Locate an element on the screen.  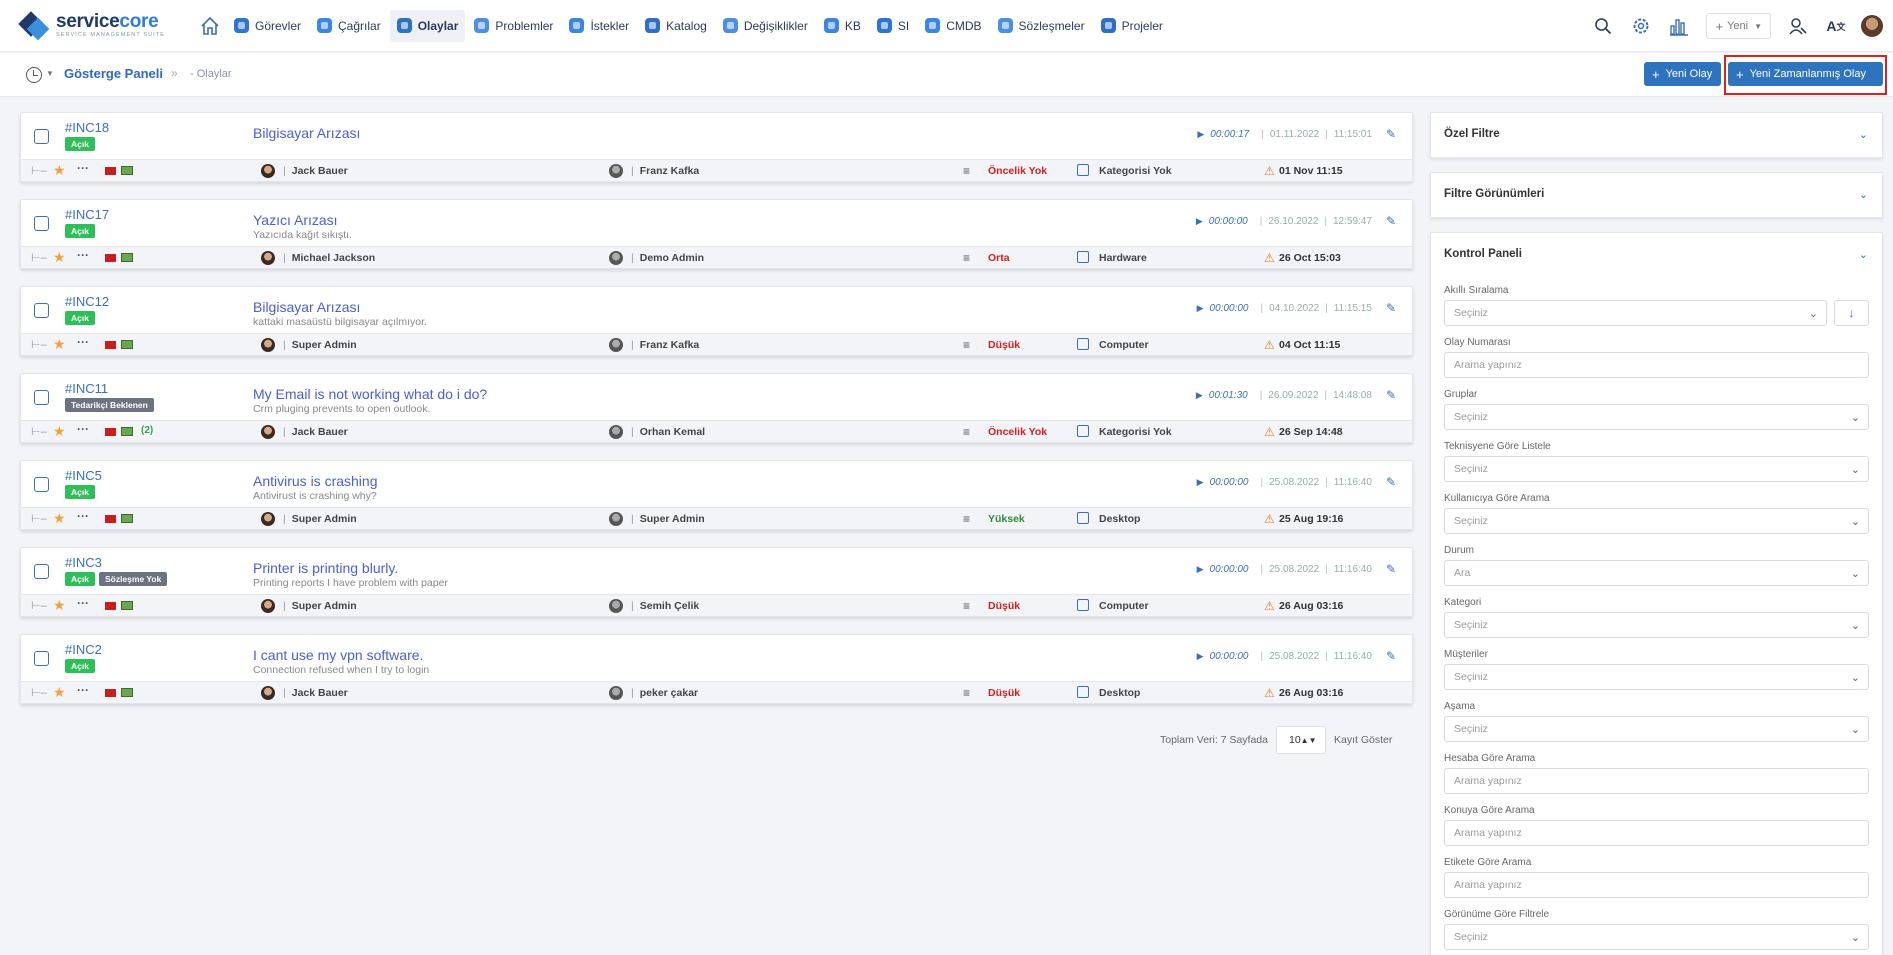
new-dropdown-button: + Yeni ▼ is located at coordinates (1738, 26).